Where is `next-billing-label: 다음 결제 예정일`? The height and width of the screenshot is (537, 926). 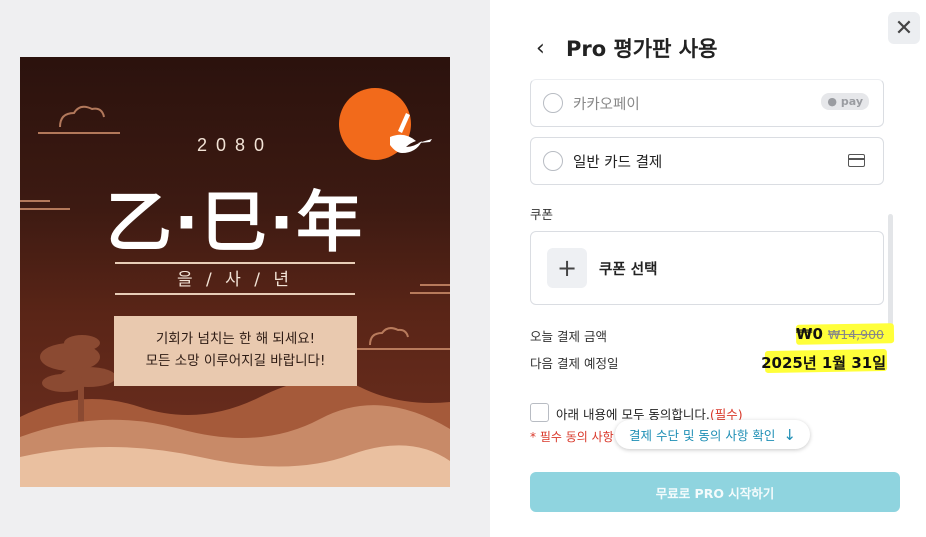 next-billing-label: 다음 결제 예정일 is located at coordinates (574, 363).